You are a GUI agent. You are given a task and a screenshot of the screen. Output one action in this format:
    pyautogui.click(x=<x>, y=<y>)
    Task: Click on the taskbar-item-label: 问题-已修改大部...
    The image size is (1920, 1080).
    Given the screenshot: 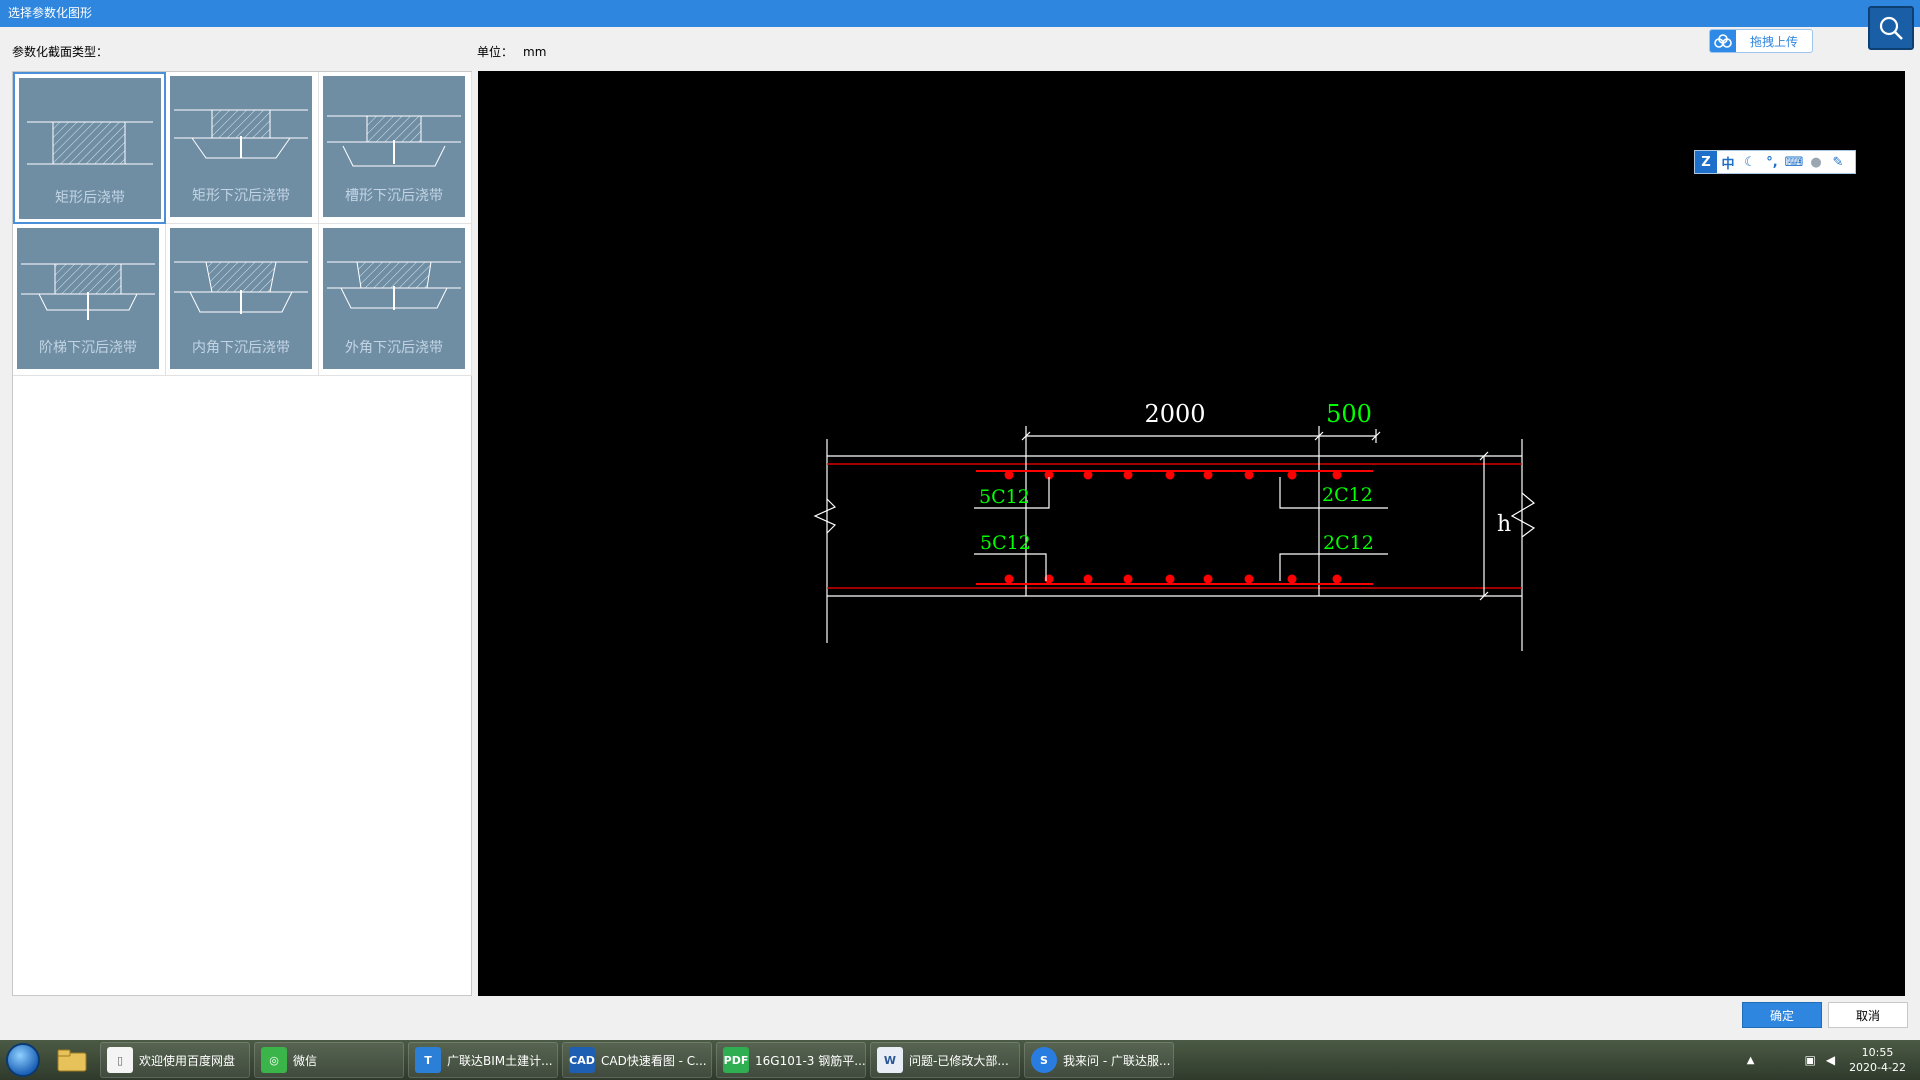 What is the action you would take?
    pyautogui.click(x=959, y=1060)
    